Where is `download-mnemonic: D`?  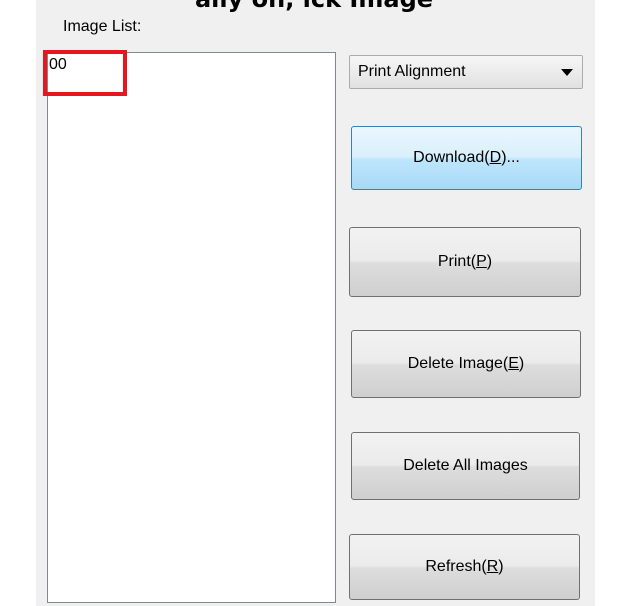
download-mnemonic: D is located at coordinates (495, 157).